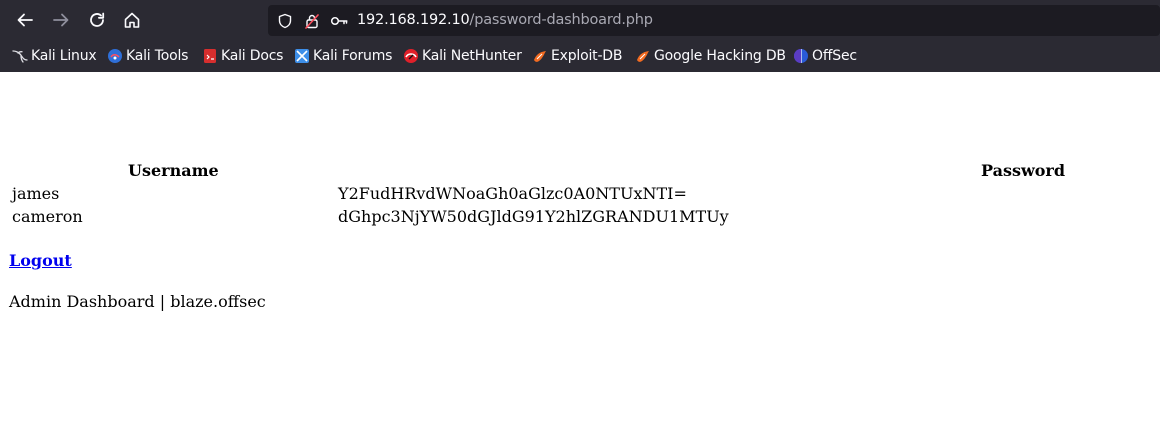 The height and width of the screenshot is (431, 1160). What do you see at coordinates (312, 21) in the screenshot?
I see `insecure-lock-icon` at bounding box center [312, 21].